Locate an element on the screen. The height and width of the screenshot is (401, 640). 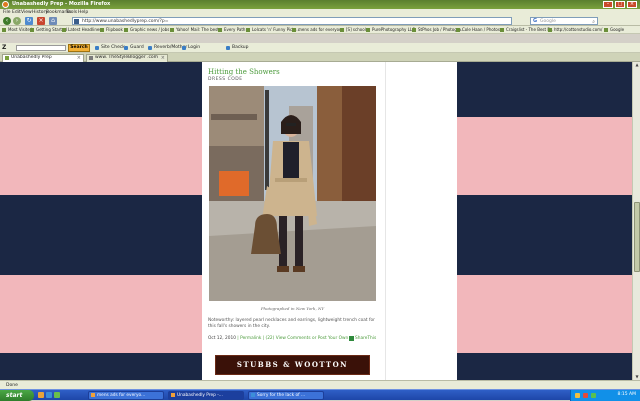
title-bar: Unabashedly Prep - Mozilla Firefox – □ × is located at coordinates (320, 4).